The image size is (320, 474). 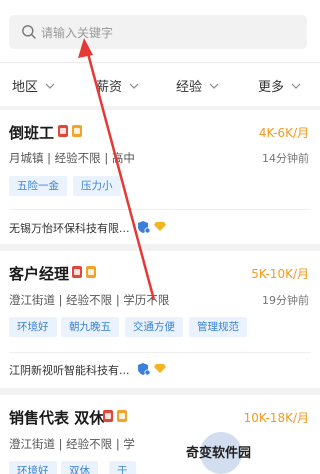 I want to click on filter-more: 更多, so click(x=279, y=85).